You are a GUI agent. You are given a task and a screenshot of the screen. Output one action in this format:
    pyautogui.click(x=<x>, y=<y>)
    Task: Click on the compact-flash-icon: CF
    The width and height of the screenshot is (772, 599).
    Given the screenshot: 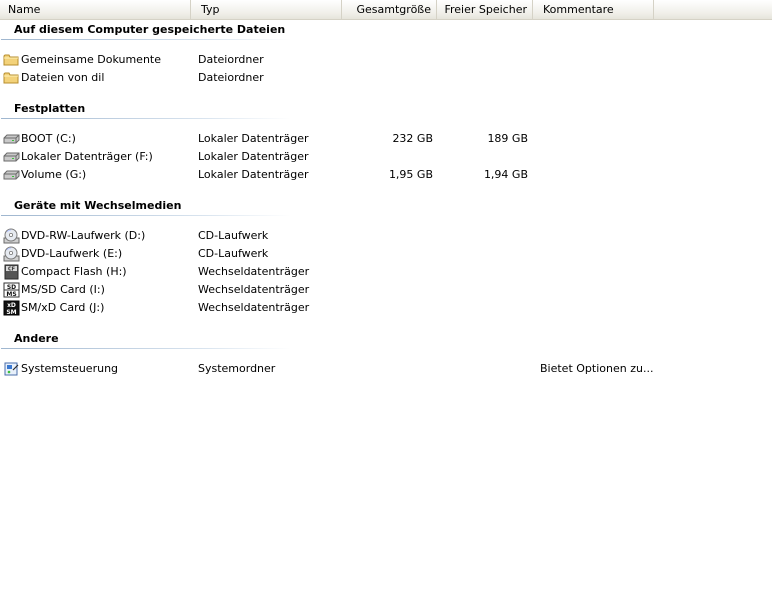 What is the action you would take?
    pyautogui.click(x=11, y=272)
    